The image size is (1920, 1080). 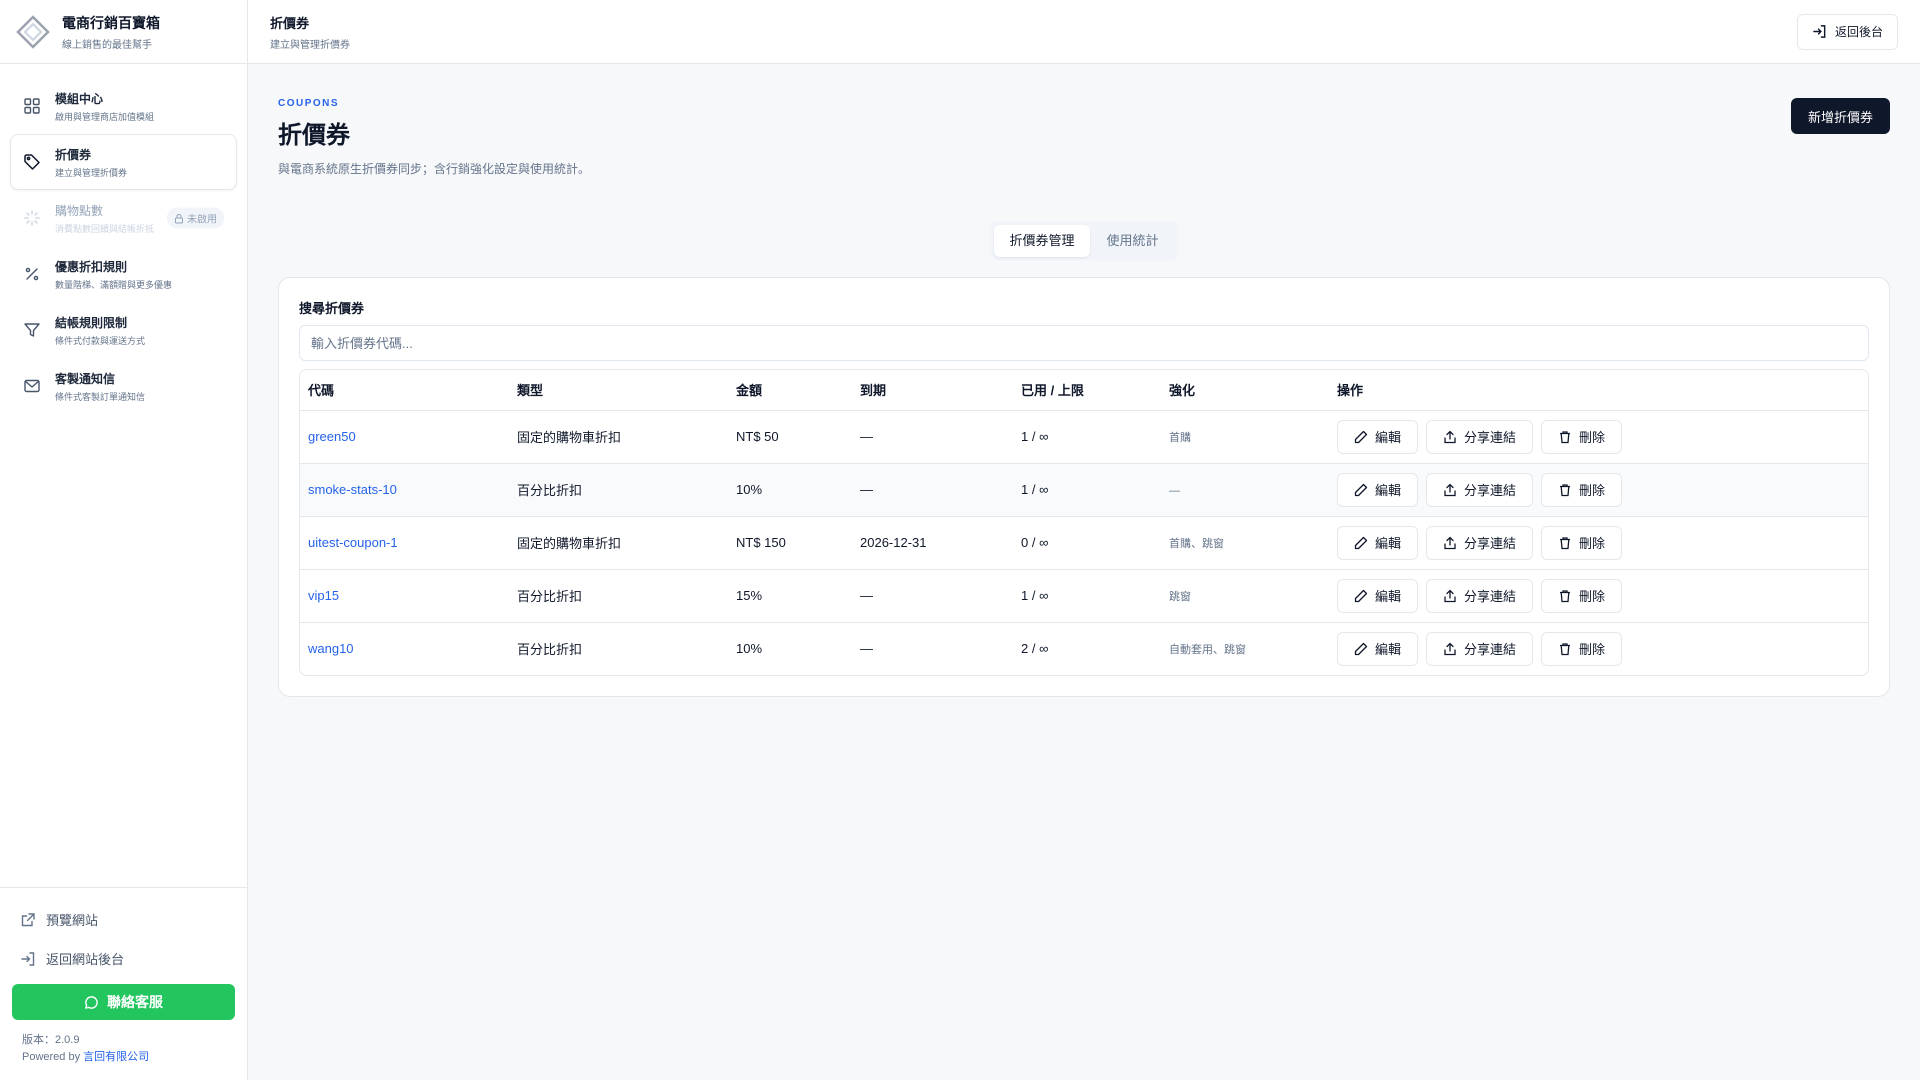 What do you see at coordinates (33, 31) in the screenshot?
I see `logo-icon` at bounding box center [33, 31].